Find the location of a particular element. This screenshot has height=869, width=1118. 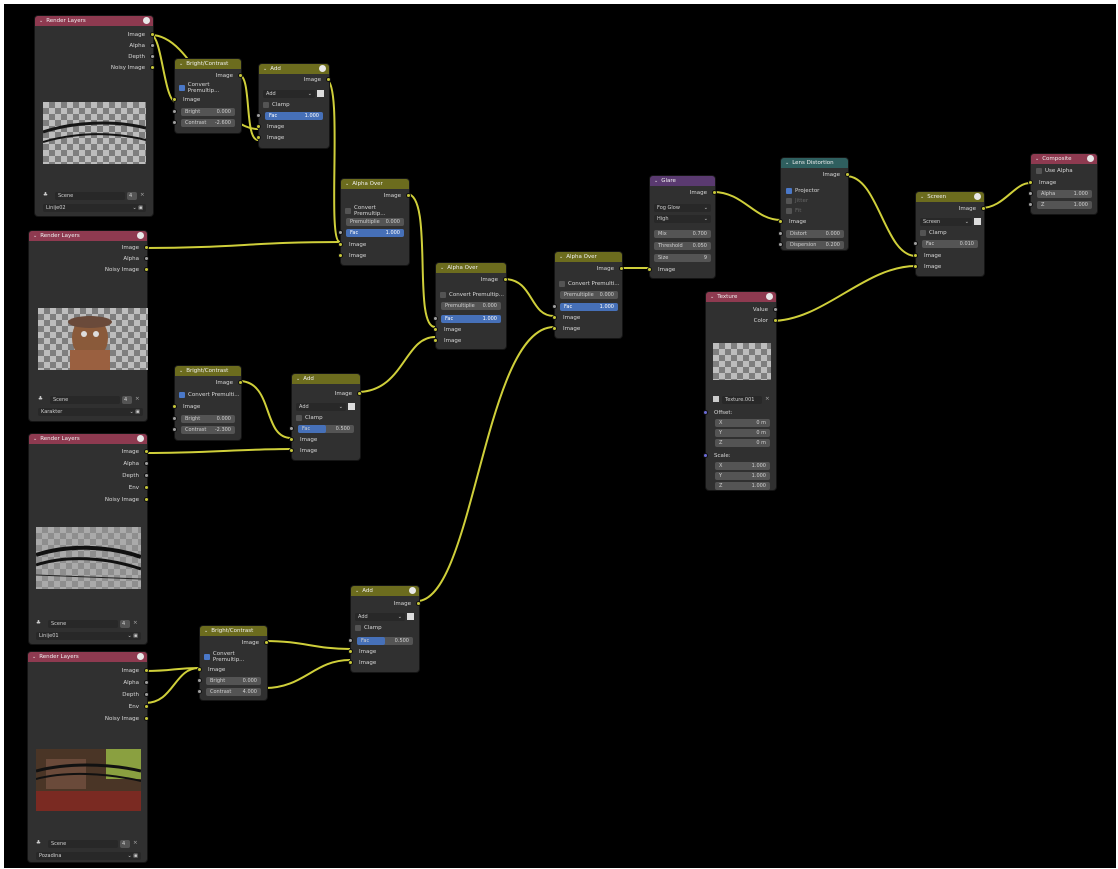

fac-field: Fac 0.010 is located at coordinates (950, 244).